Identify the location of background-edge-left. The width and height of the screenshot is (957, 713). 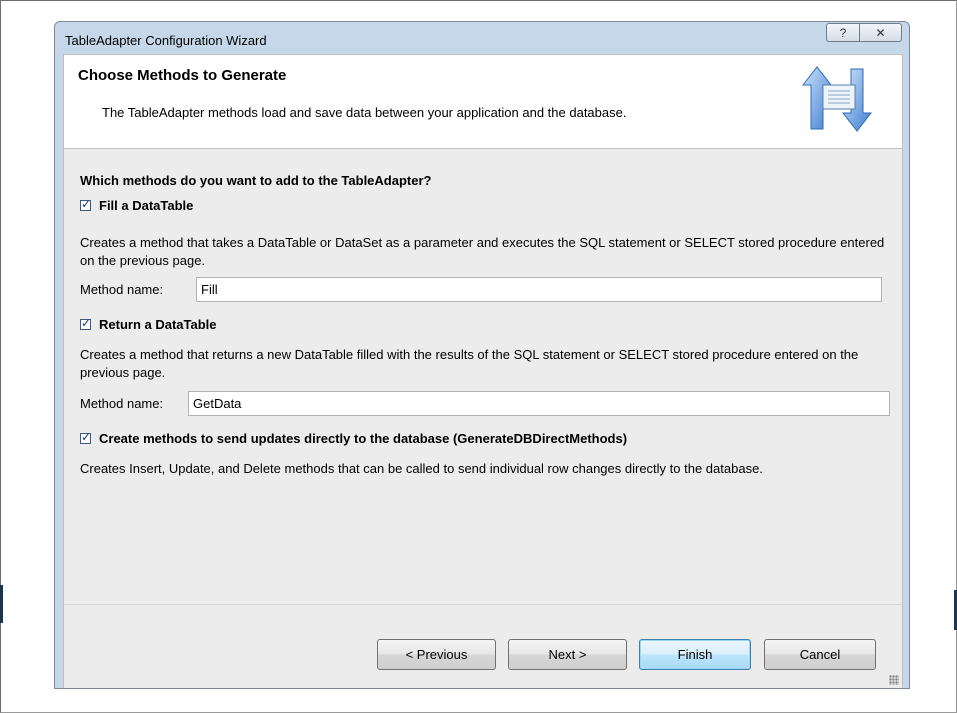
(1, 604).